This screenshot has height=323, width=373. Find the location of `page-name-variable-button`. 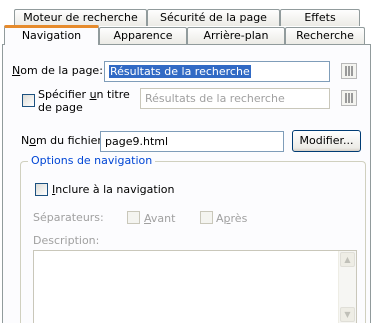

page-name-variable-button is located at coordinates (349, 71).